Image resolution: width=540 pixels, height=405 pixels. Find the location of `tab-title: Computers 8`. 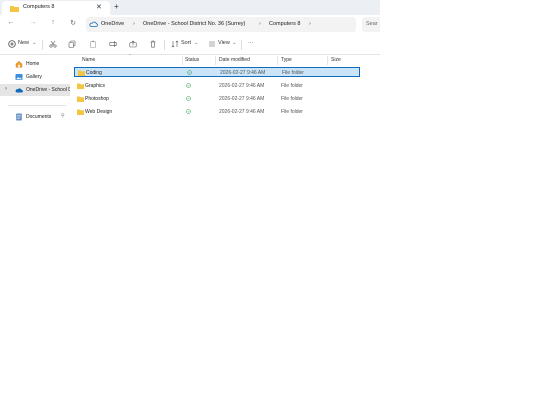

tab-title: Computers 8 is located at coordinates (39, 7).